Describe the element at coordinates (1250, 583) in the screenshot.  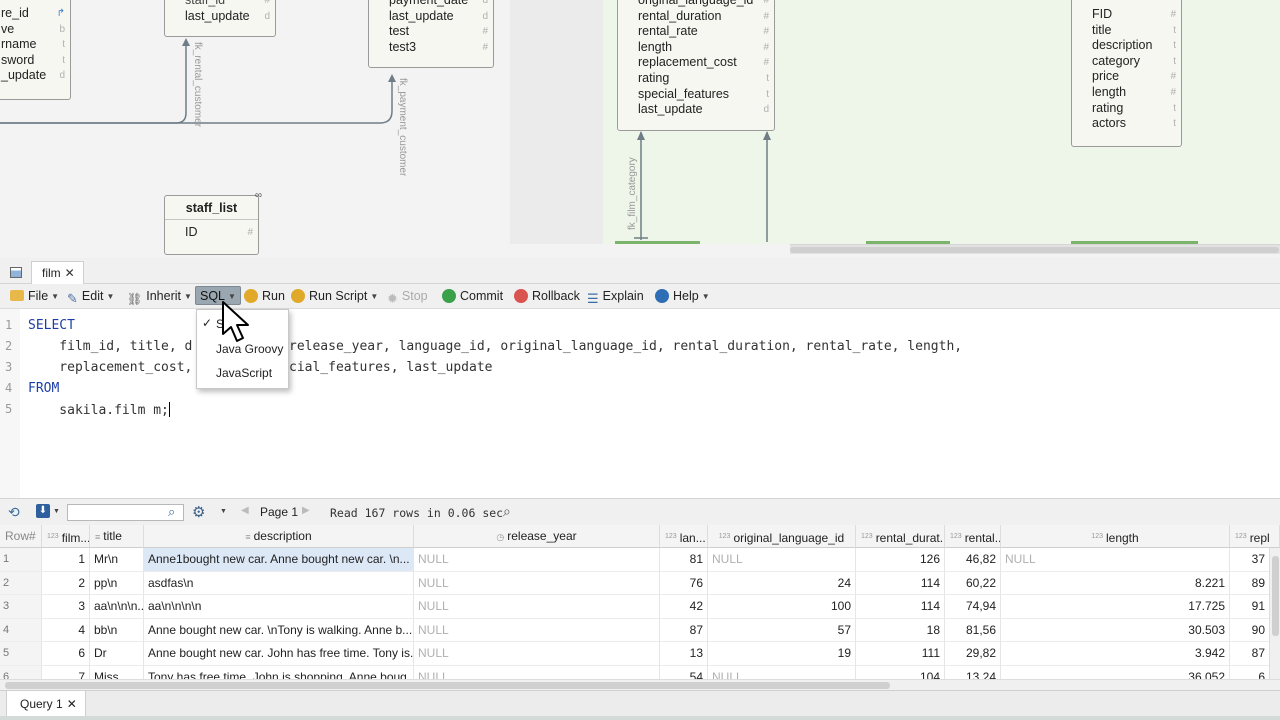
I see `cell-replacement-cost: 89` at that location.